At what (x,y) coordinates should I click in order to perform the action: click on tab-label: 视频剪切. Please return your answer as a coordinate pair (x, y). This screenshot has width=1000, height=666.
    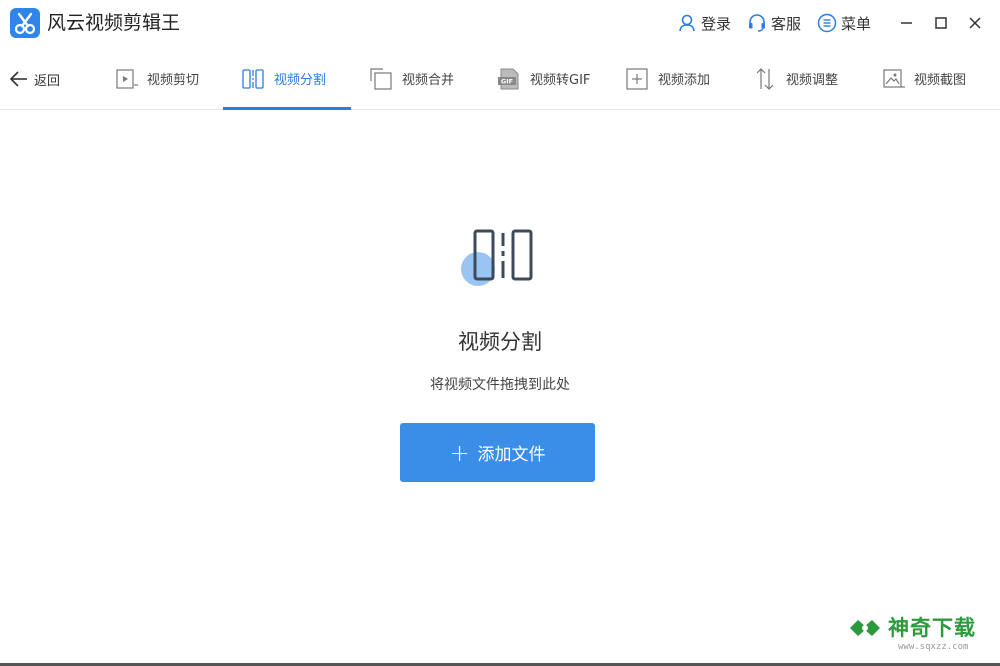
    Looking at the image, I should click on (173, 80).